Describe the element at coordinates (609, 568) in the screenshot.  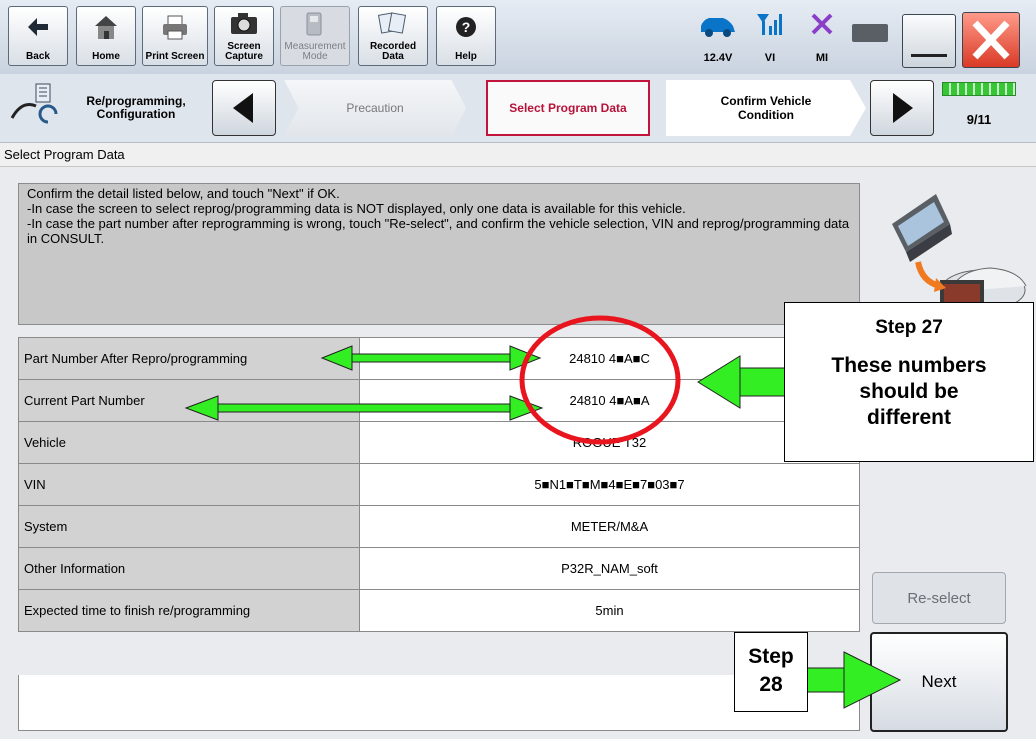
I see `row-value: P32R_NAM_soft` at that location.